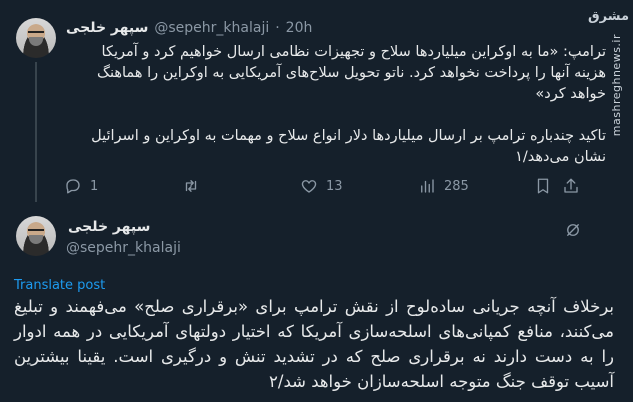  What do you see at coordinates (608, 16) in the screenshot?
I see `watermark-logo: مشرق` at bounding box center [608, 16].